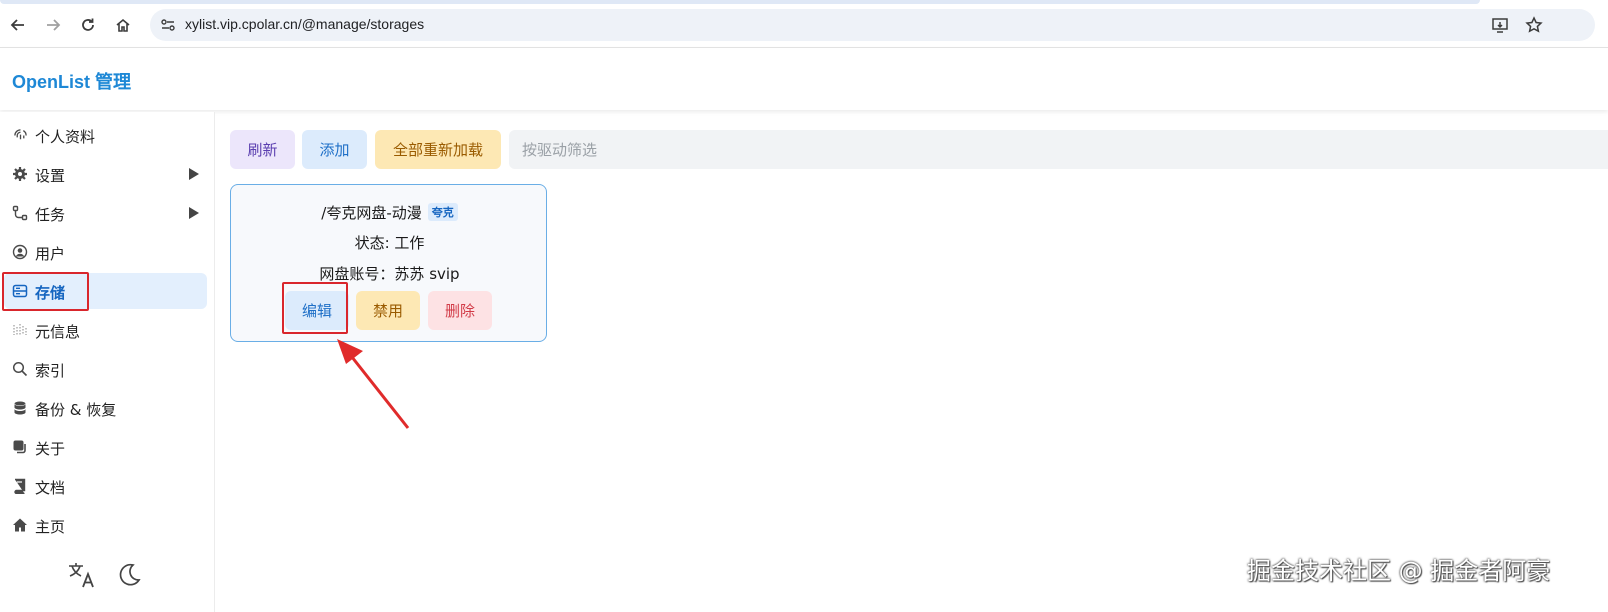  What do you see at coordinates (460, 310) in the screenshot?
I see `delete-button: 删除` at bounding box center [460, 310].